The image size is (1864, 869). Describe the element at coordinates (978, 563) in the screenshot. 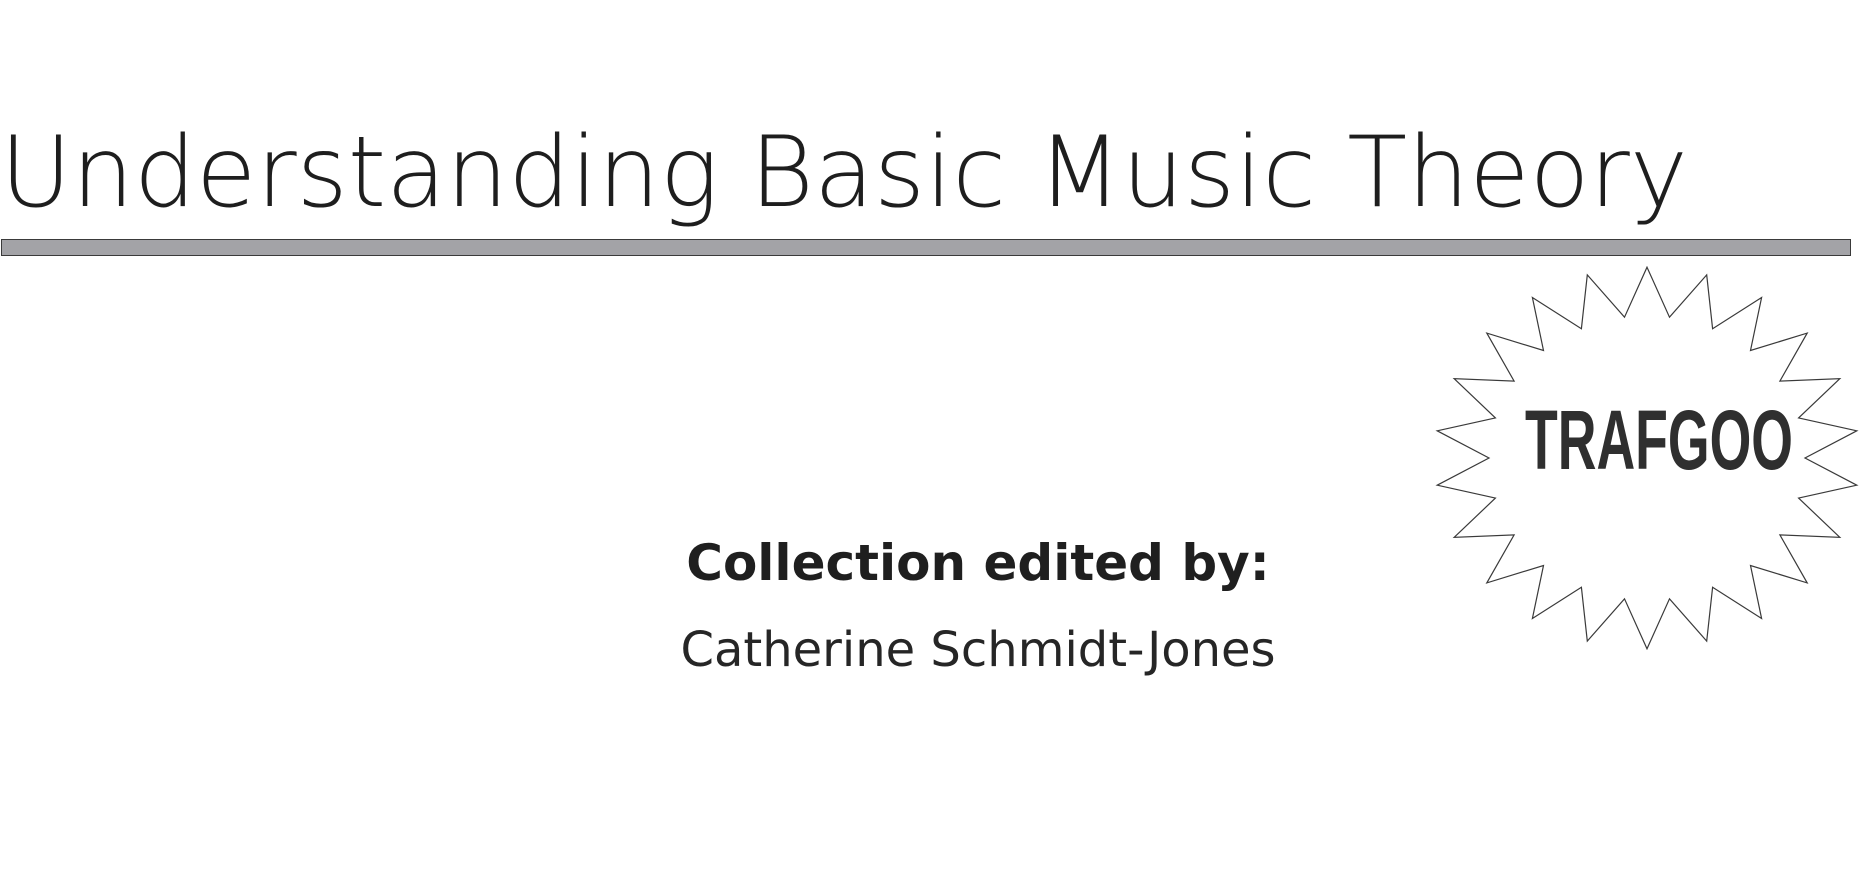

I see `collection-label: Collection edited by:` at that location.